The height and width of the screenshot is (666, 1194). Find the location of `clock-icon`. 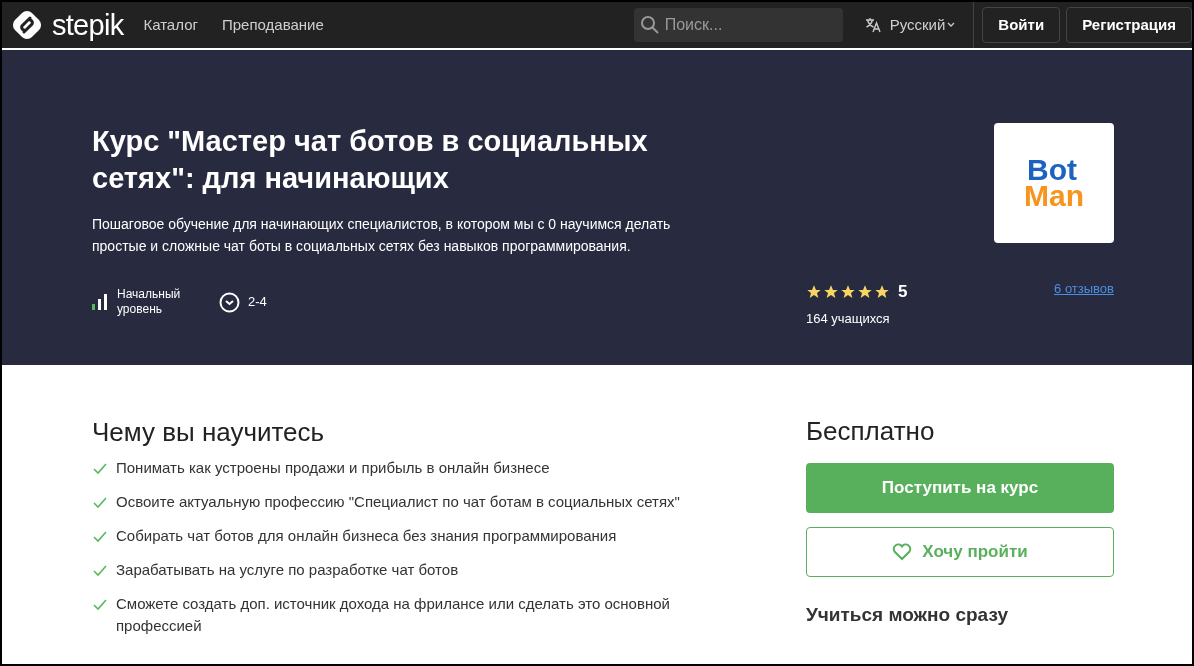

clock-icon is located at coordinates (229, 302).